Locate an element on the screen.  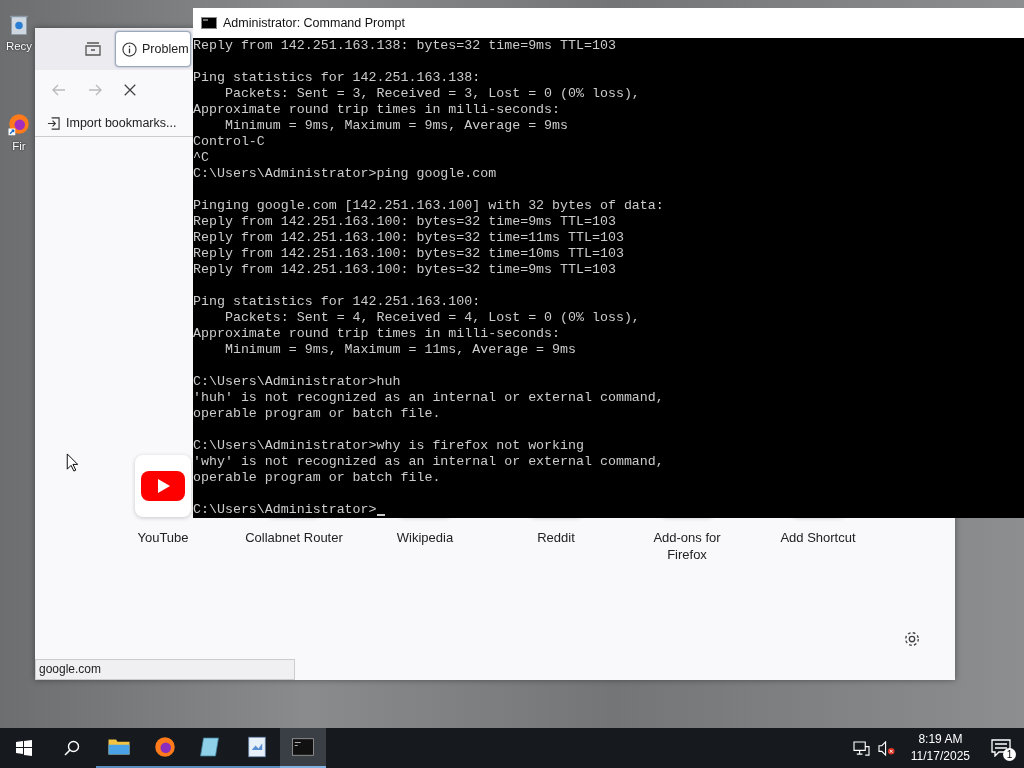
console-line: Packets: Sent = 4, Received = 4, Lost = 0 (0% loss), is located at coordinates (431, 318).